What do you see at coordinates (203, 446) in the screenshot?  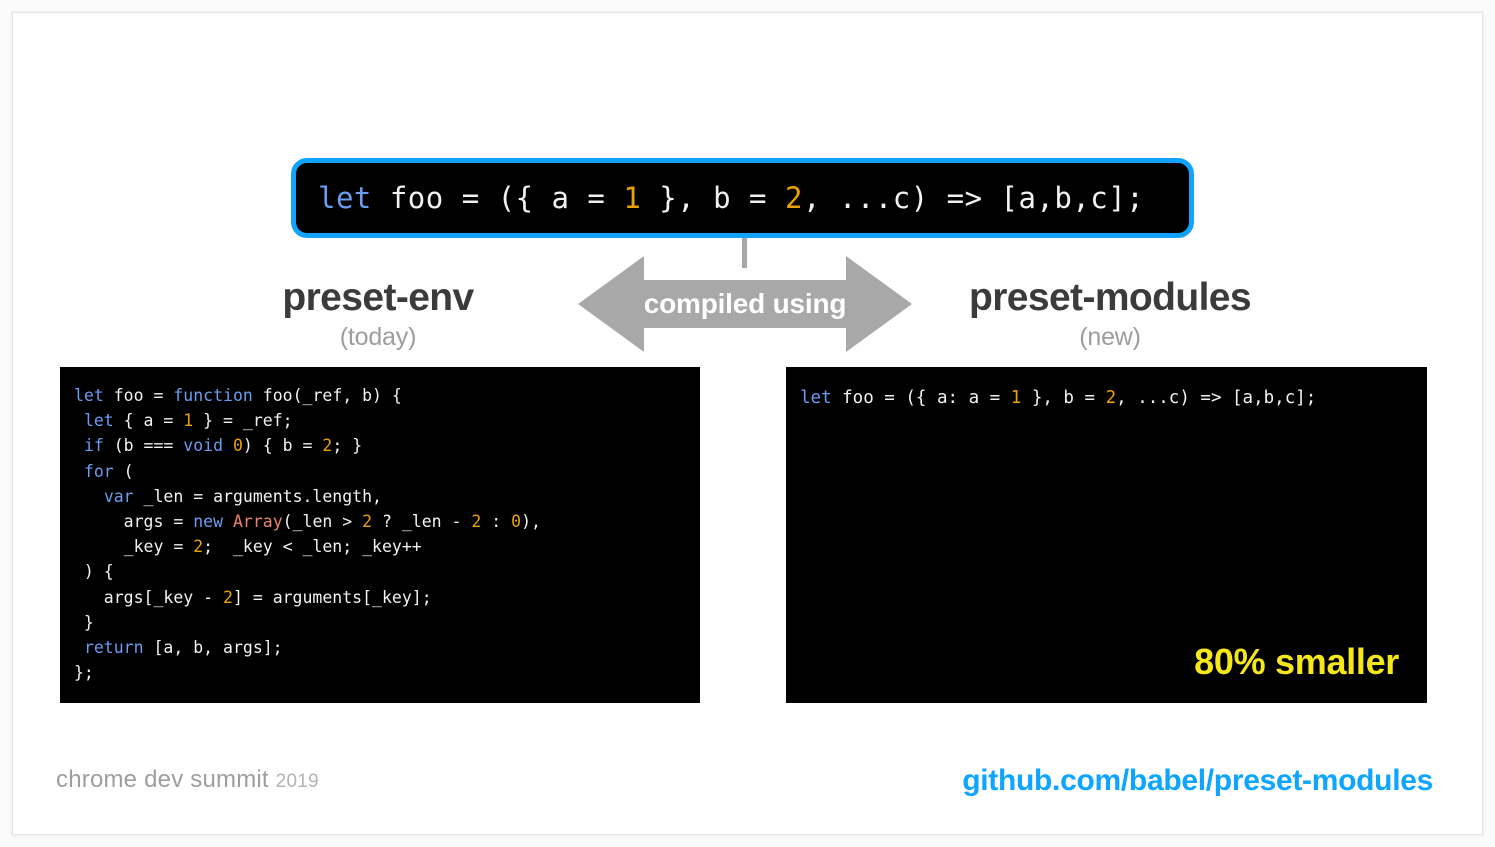 I see `code-token: void` at bounding box center [203, 446].